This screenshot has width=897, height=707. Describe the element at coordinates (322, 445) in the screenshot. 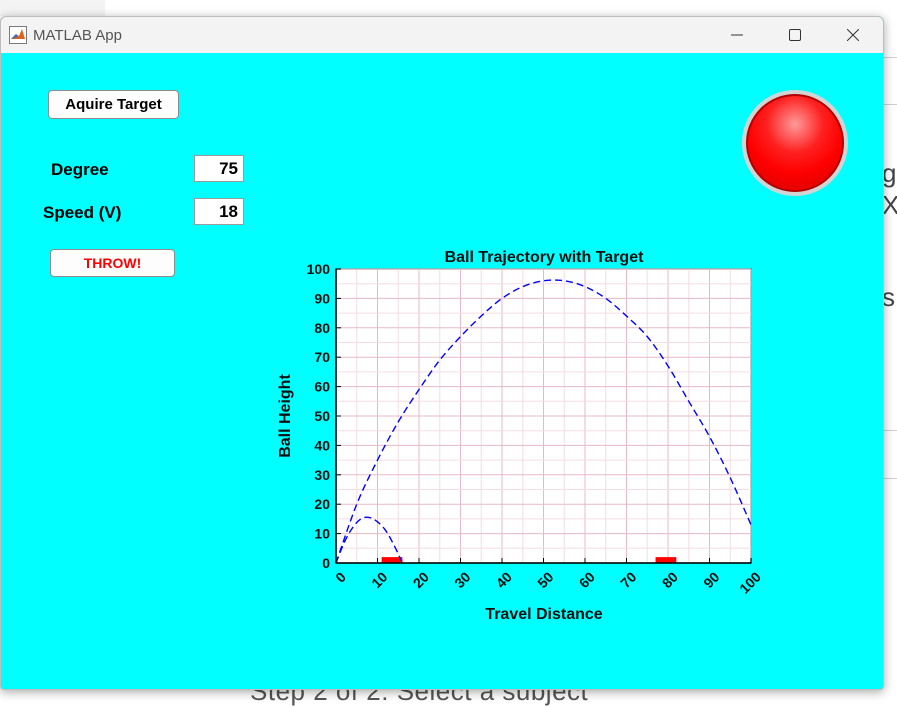

I see `y-tick-label: 40` at that location.